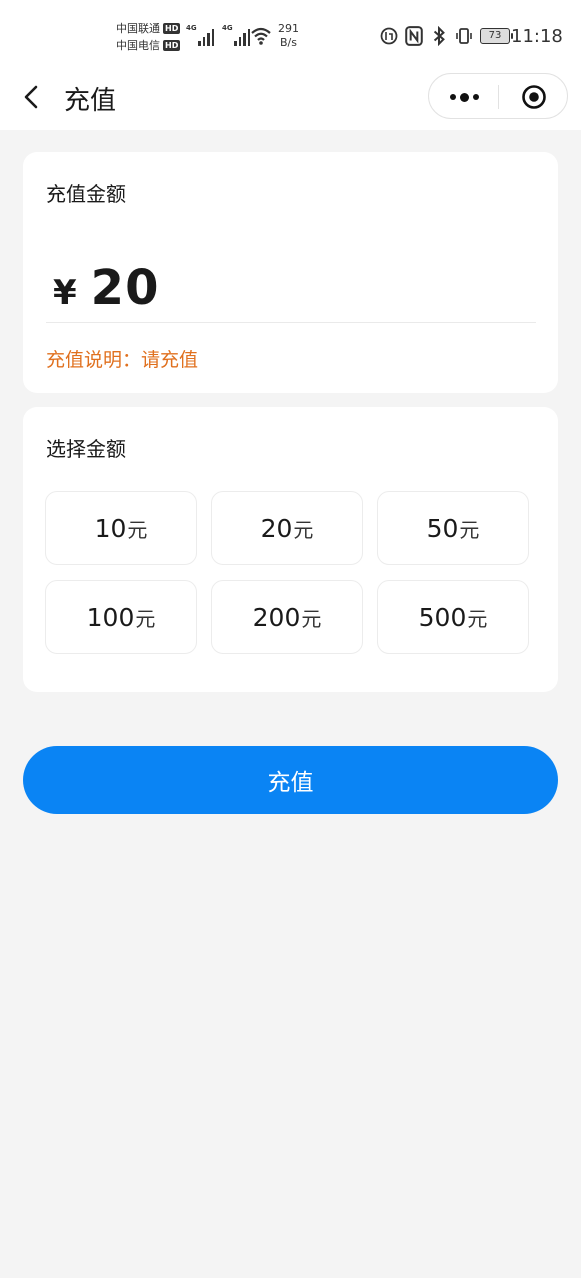  Describe the element at coordinates (33, 97) in the screenshot. I see `back-arrow-icon` at that location.